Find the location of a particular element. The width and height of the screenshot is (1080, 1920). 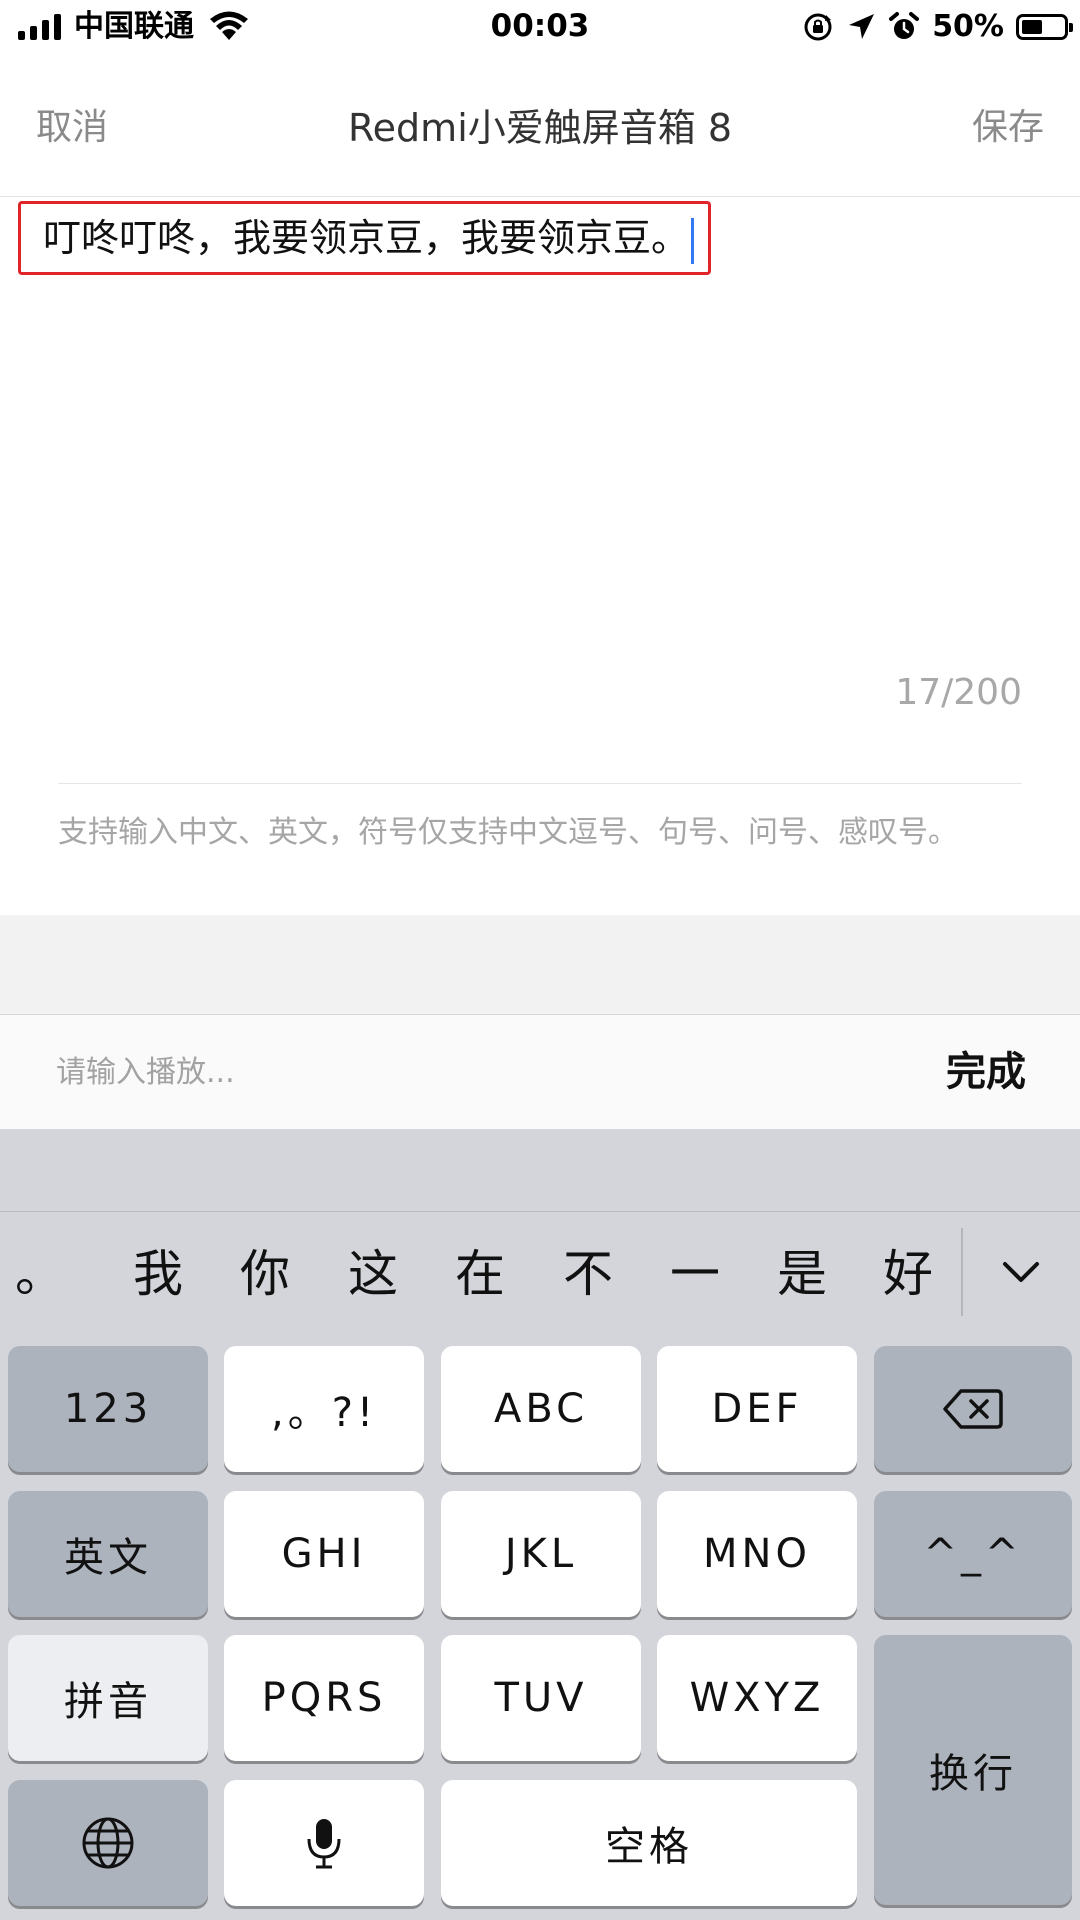

key-jkl: JKL is located at coordinates (541, 1554).